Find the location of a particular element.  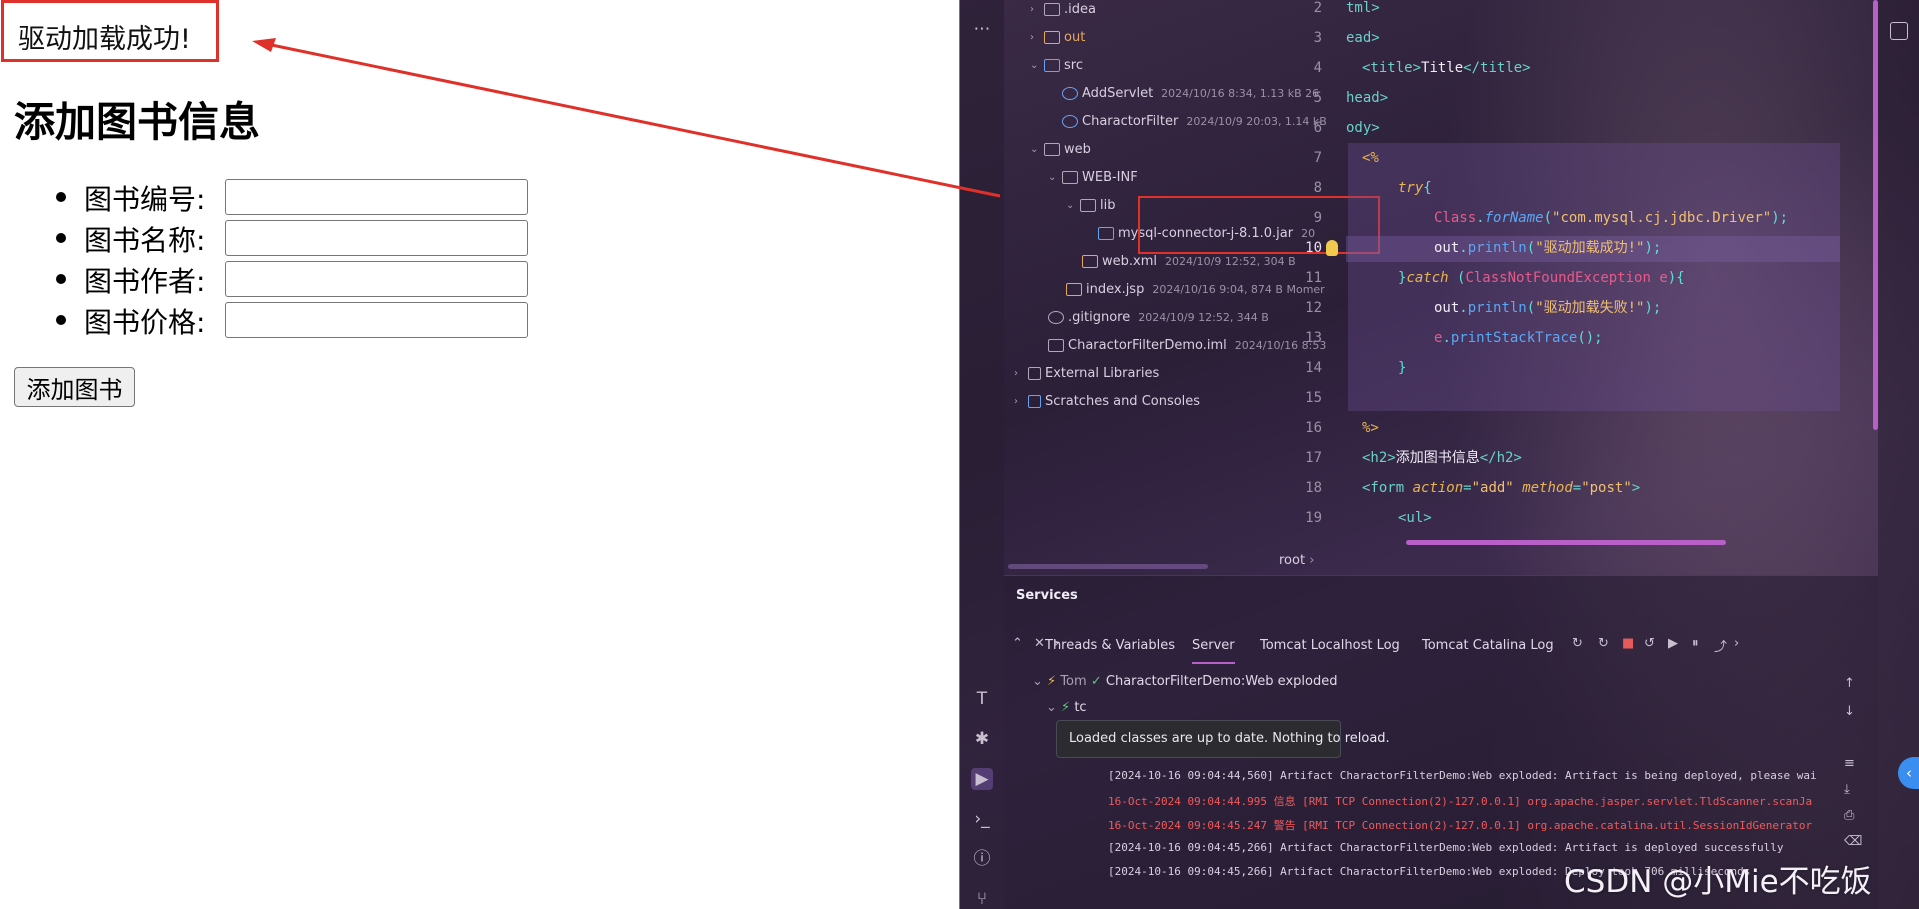

editor-horizontal-scrollbar is located at coordinates (1566, 542).